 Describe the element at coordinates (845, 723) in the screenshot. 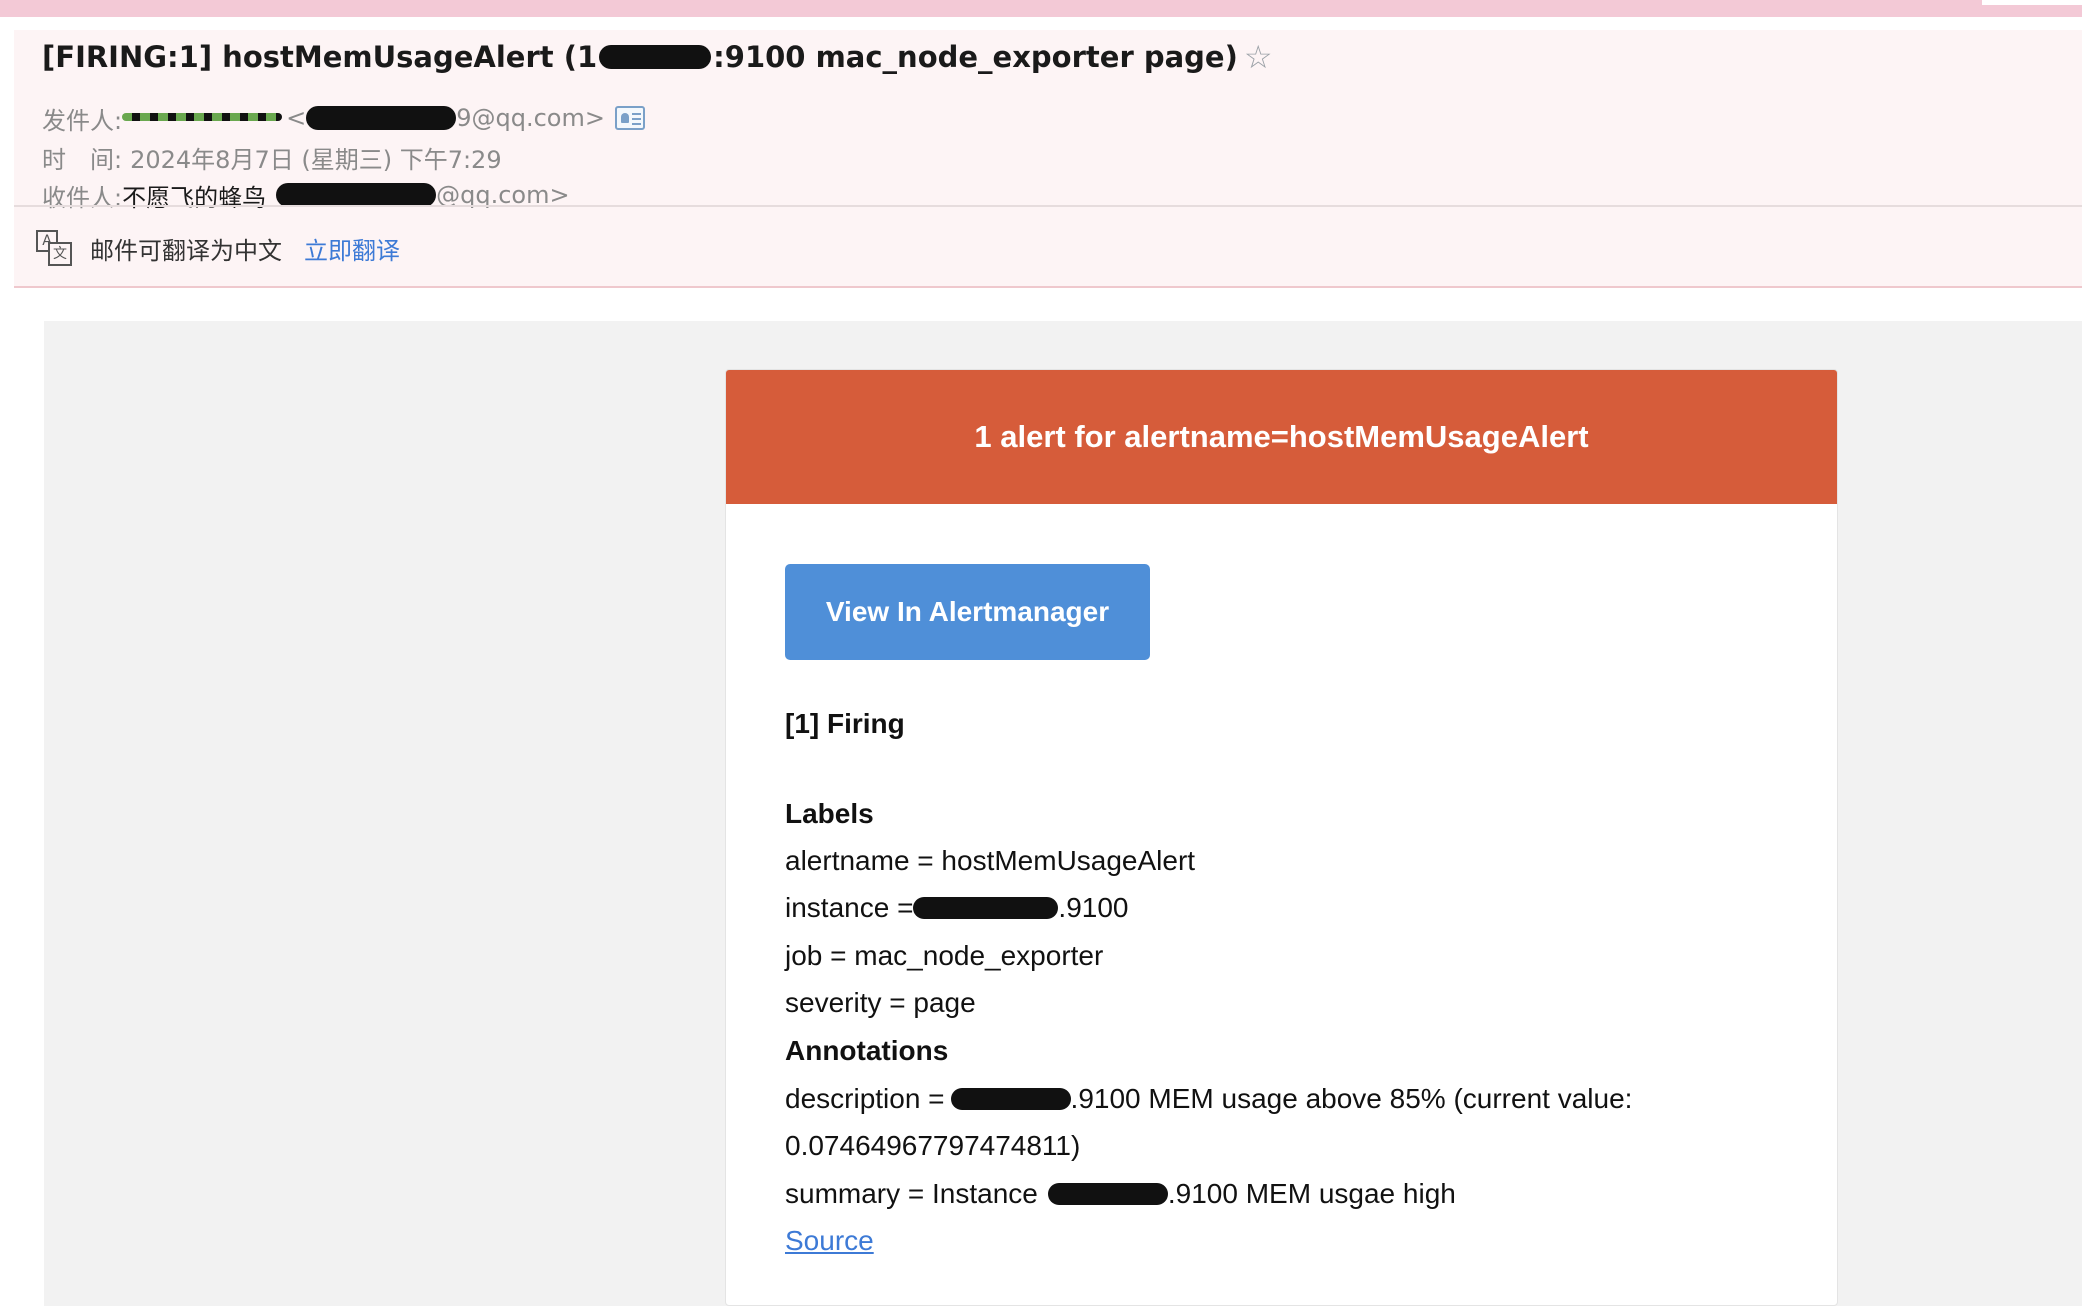

I see `firing-heading: [1] Firing` at that location.